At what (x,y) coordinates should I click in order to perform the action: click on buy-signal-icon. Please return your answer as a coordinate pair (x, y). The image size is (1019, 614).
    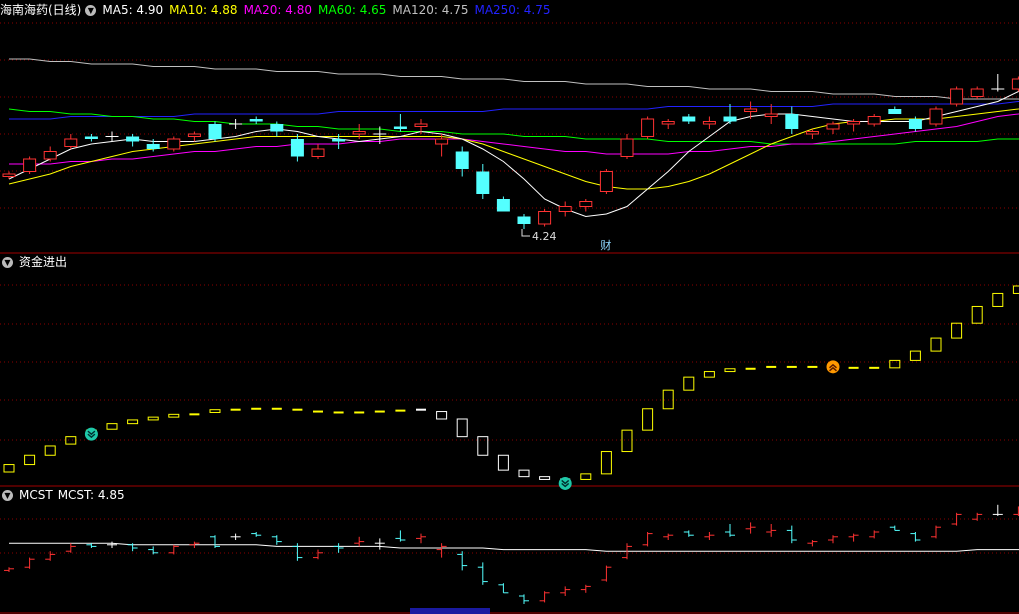
    Looking at the image, I should click on (833, 367).